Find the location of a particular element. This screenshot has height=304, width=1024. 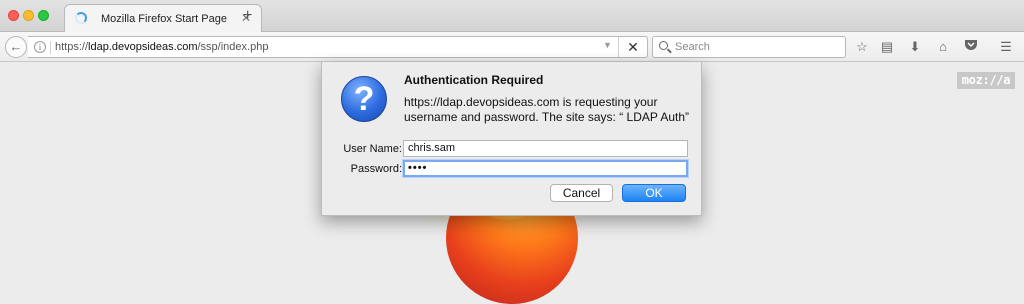

close-window-button is located at coordinates (13, 15).